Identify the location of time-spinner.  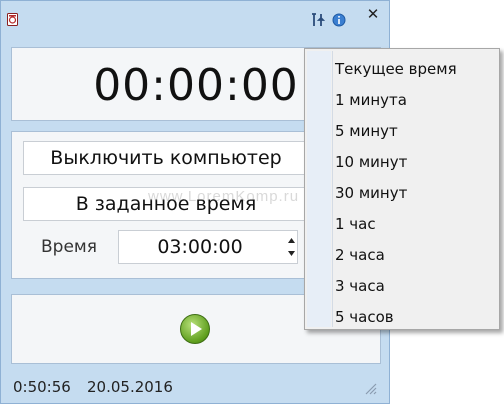
(291, 247).